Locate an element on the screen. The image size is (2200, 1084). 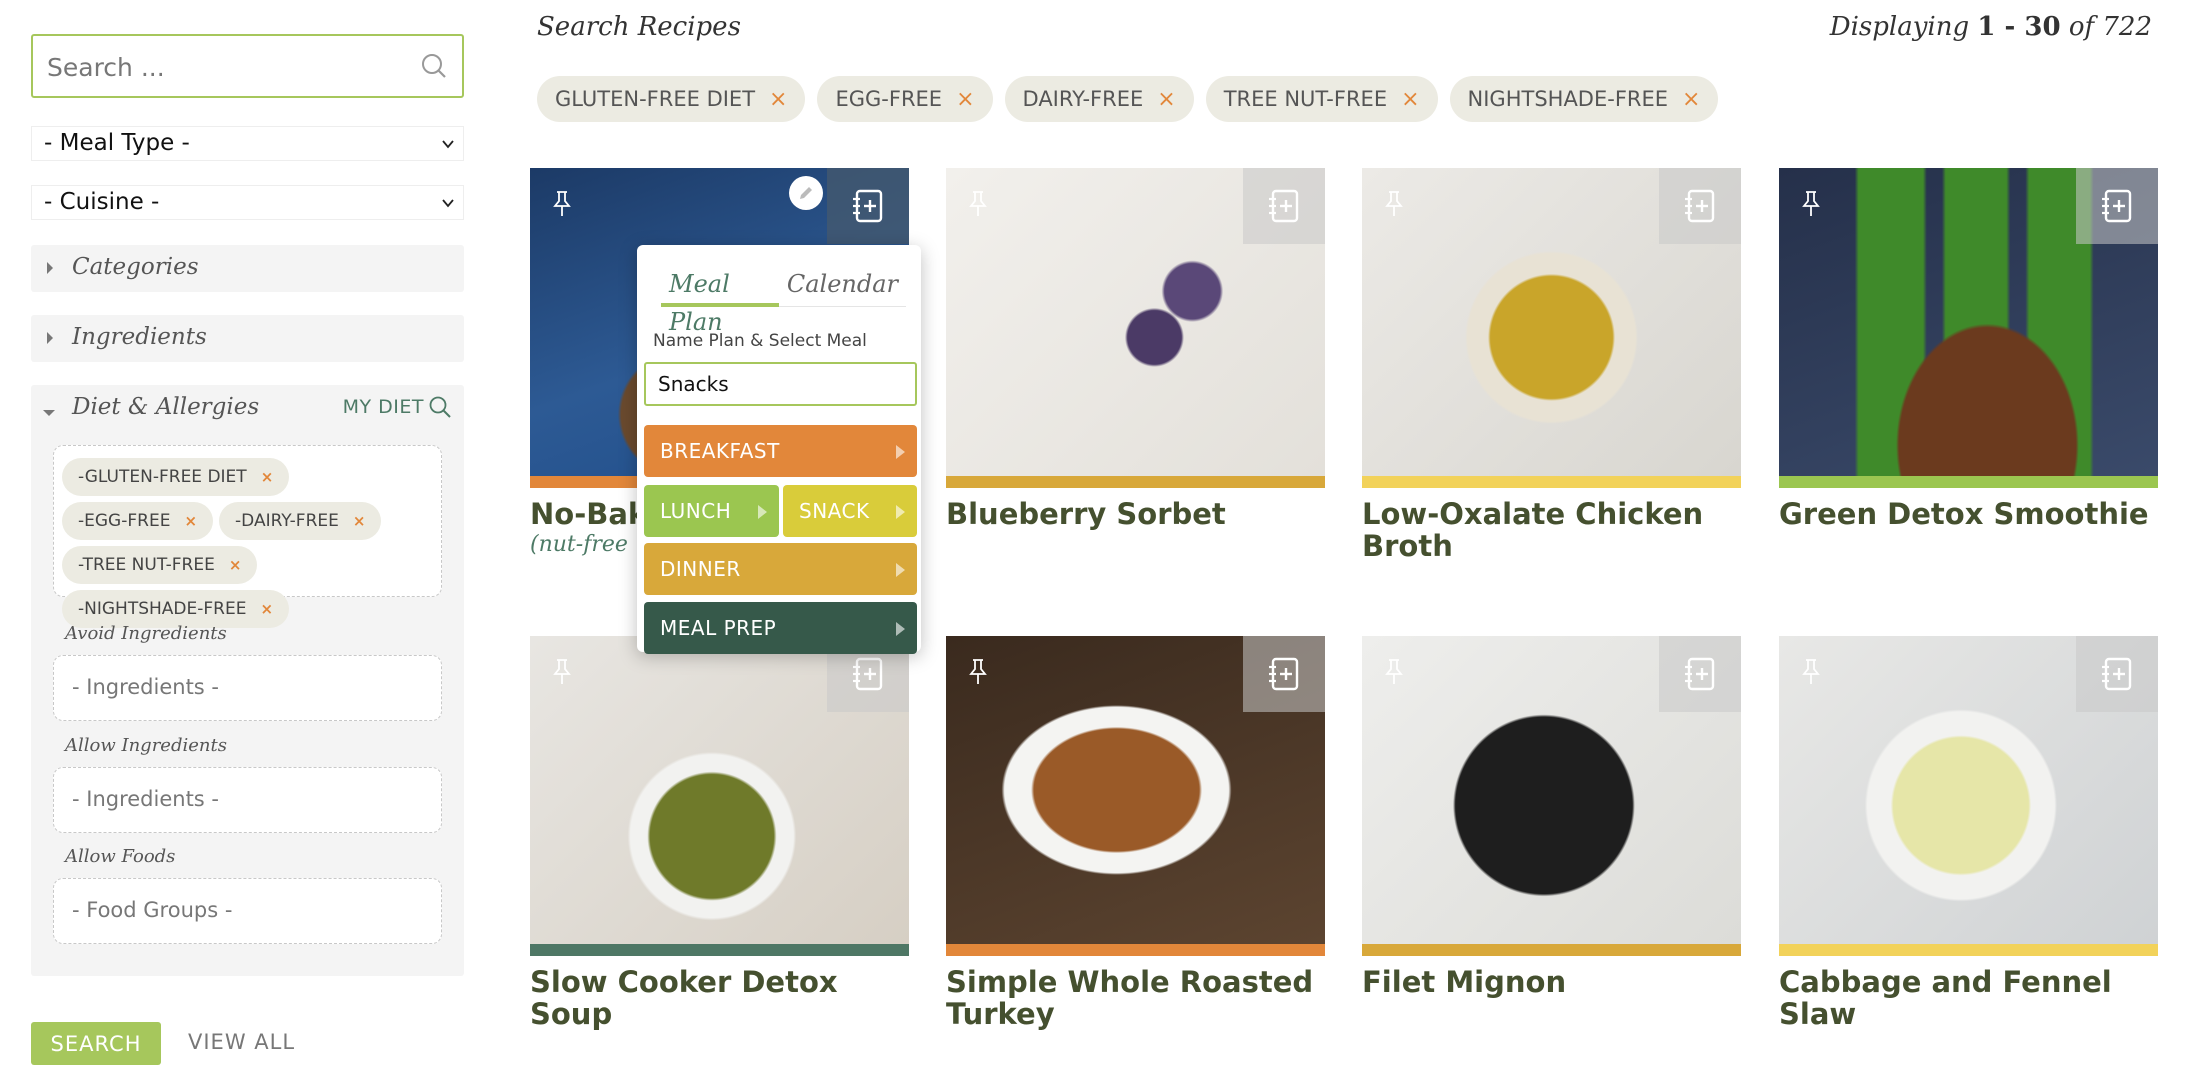
meal-label: MEAL PREP is located at coordinates (718, 628).